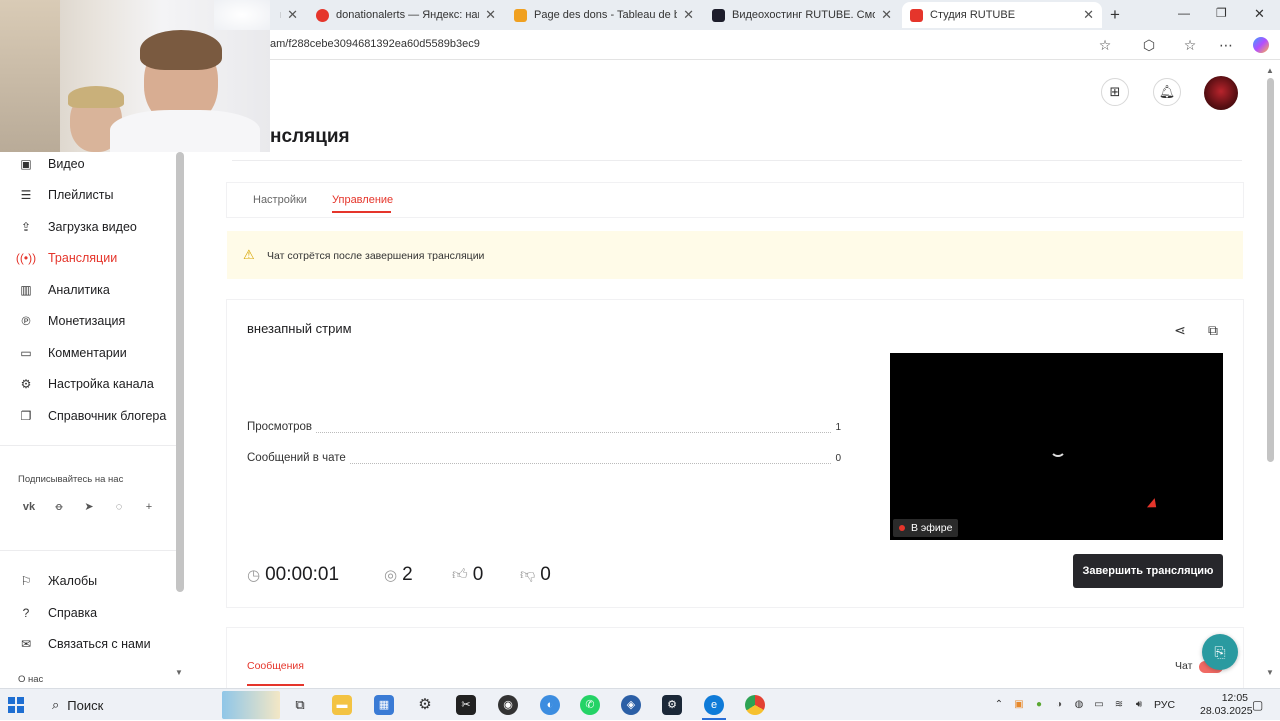 This screenshot has height=721, width=1280. Describe the element at coordinates (58, 581) in the screenshot. I see `sidebar-item-complaints: ⚐ Жалобы` at that location.